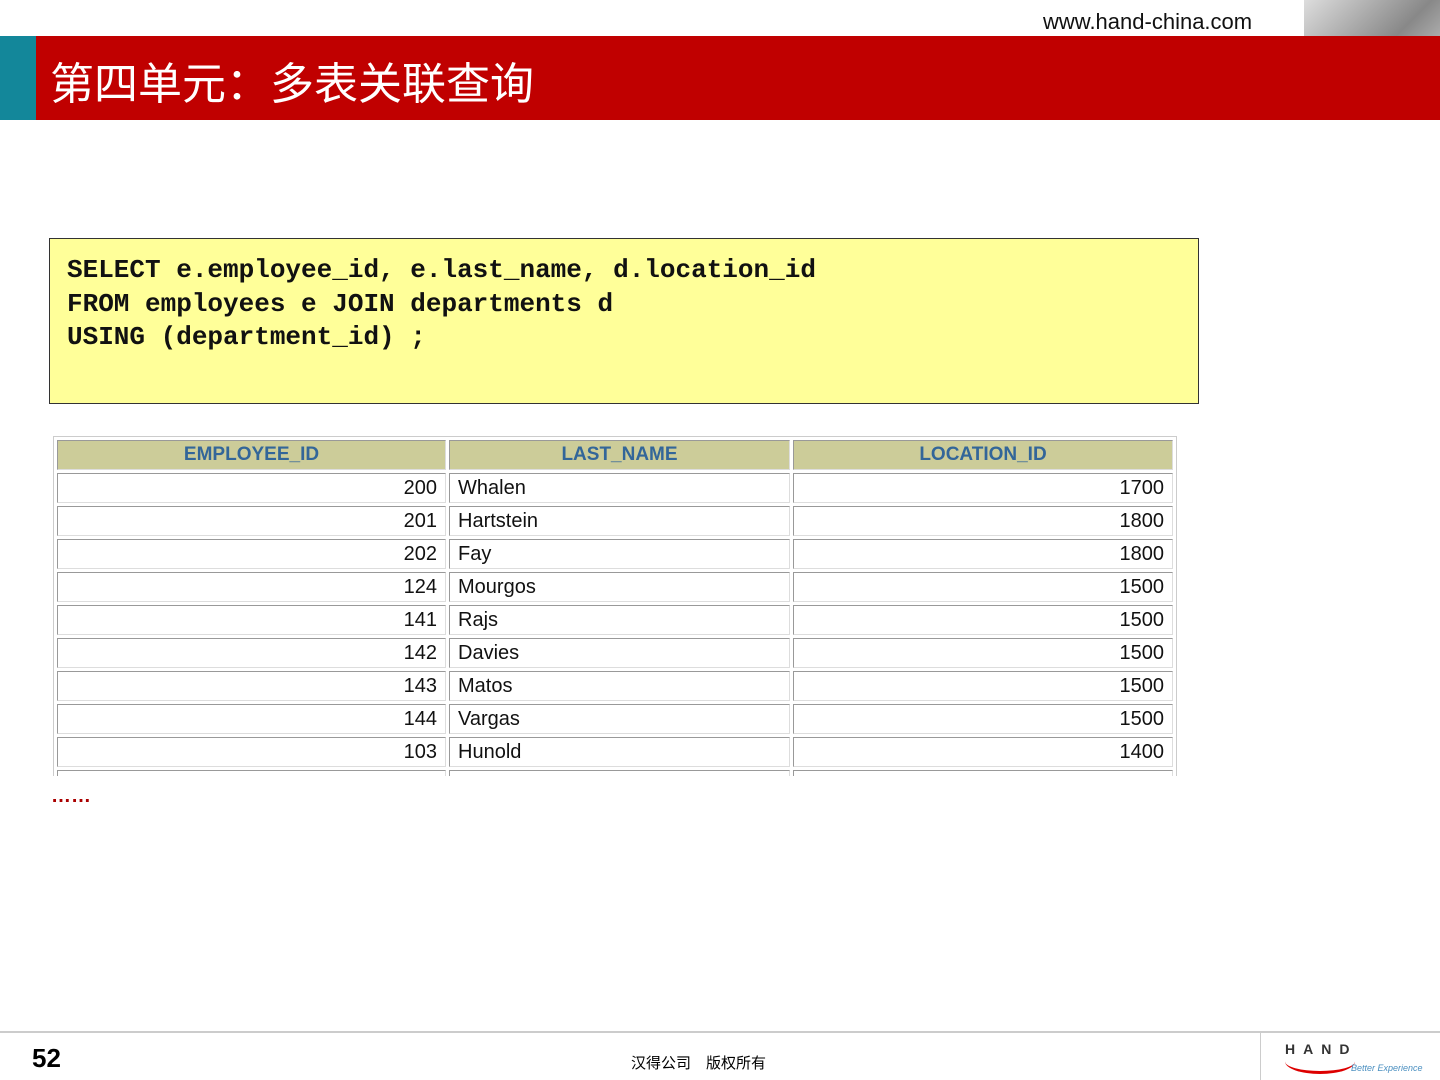 Image resolution: width=1440 pixels, height=1080 pixels. Describe the element at coordinates (340, 303) in the screenshot. I see `code-line: FROM employees e JOIN departments d` at that location.